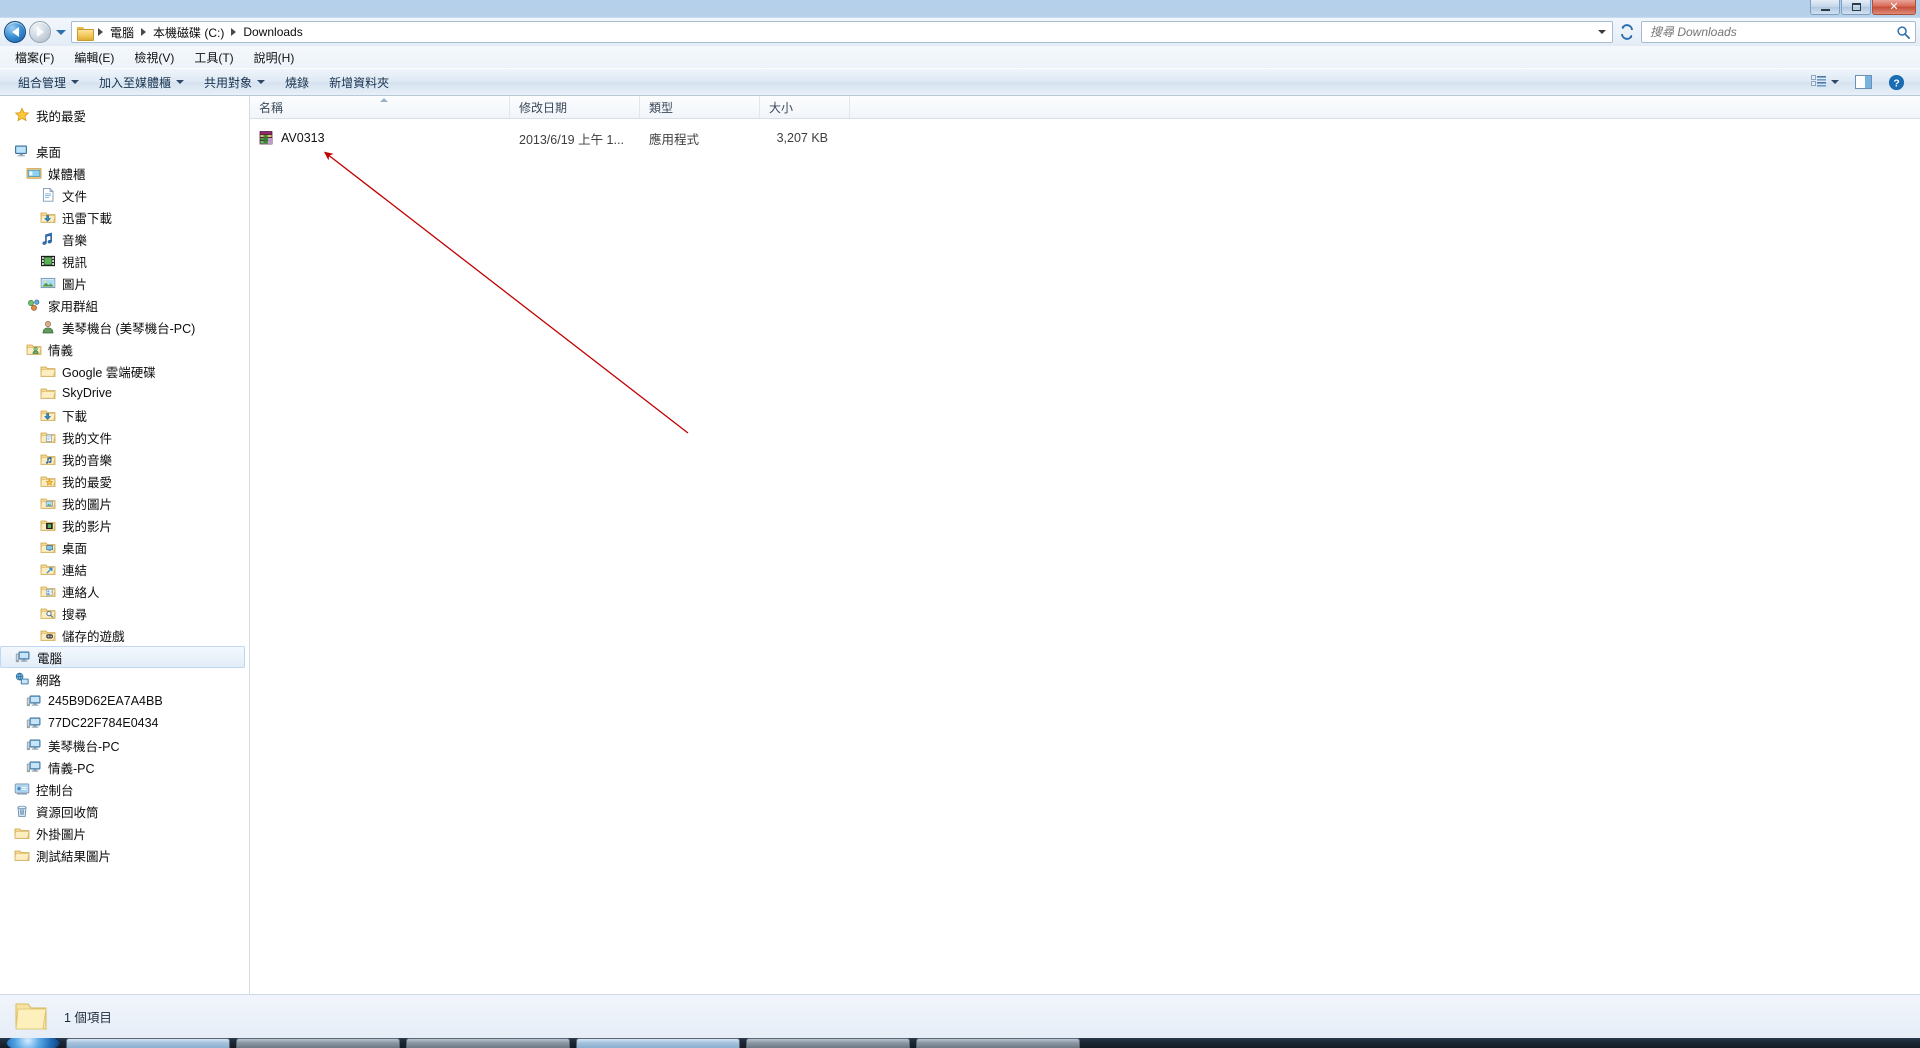 The width and height of the screenshot is (1920, 1048). What do you see at coordinates (124, 481) in the screenshot?
I see `sidebar-item-17: 我的最愛` at bounding box center [124, 481].